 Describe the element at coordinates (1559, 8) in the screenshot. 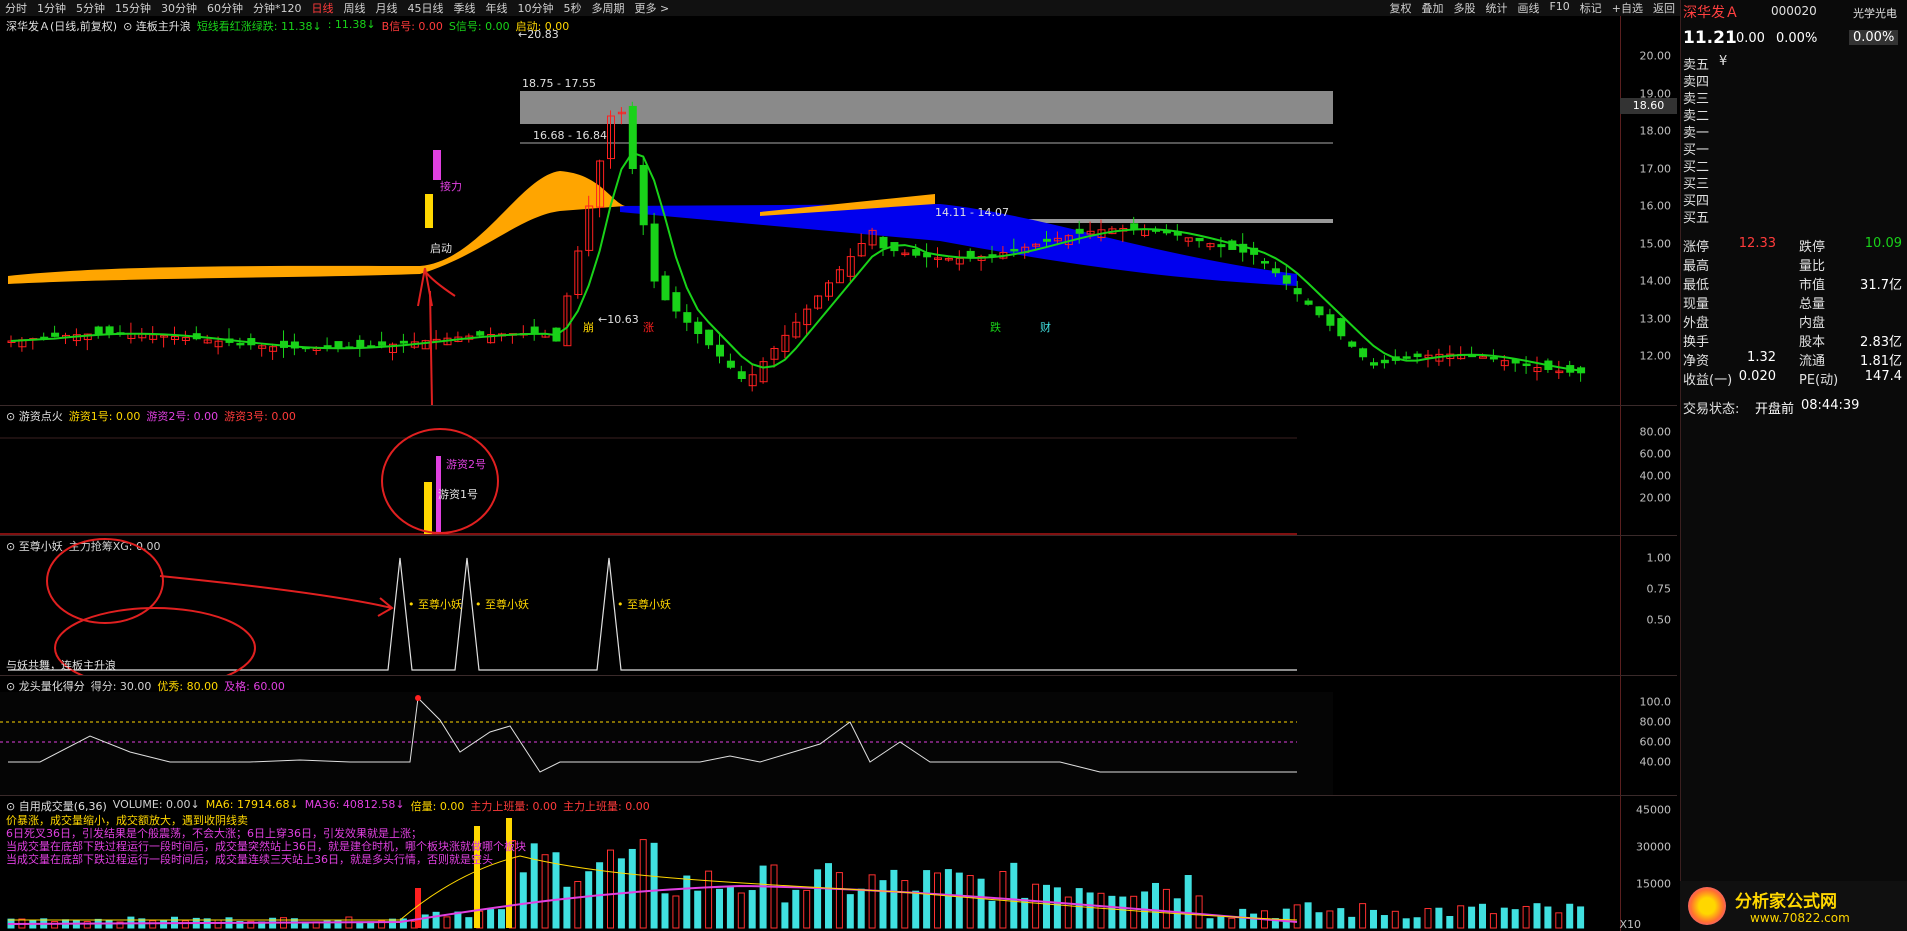

I see `toolbar-action-5: F10` at that location.